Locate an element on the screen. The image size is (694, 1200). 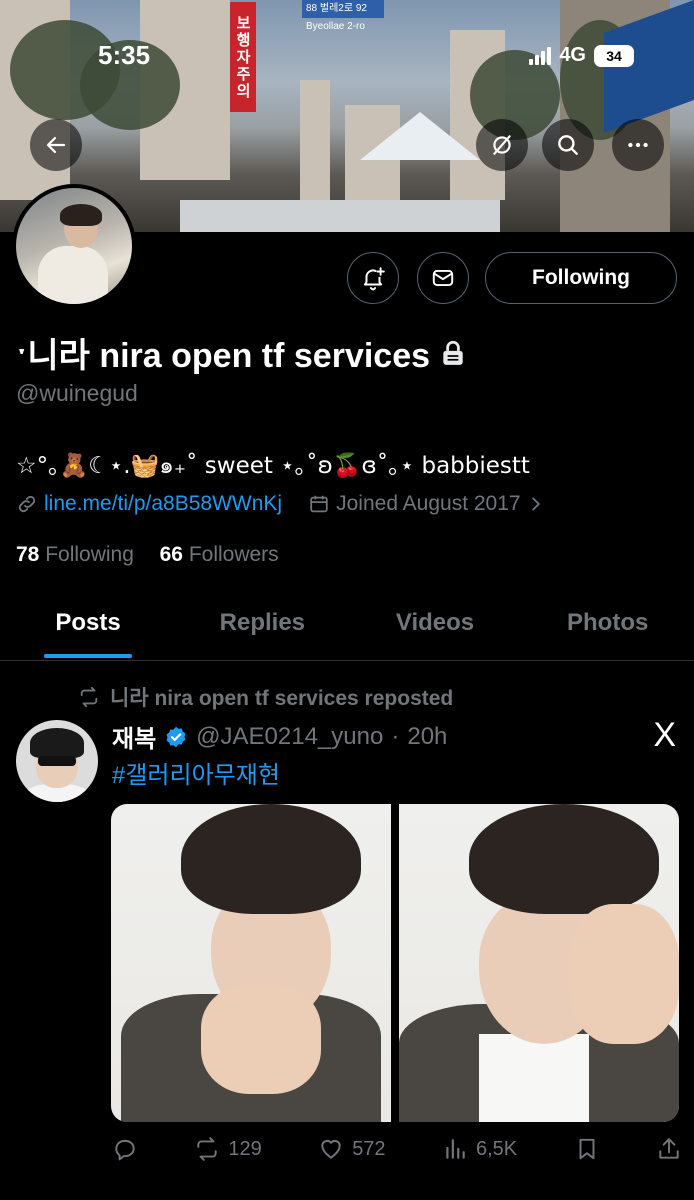
link-icon is located at coordinates (27, 504).